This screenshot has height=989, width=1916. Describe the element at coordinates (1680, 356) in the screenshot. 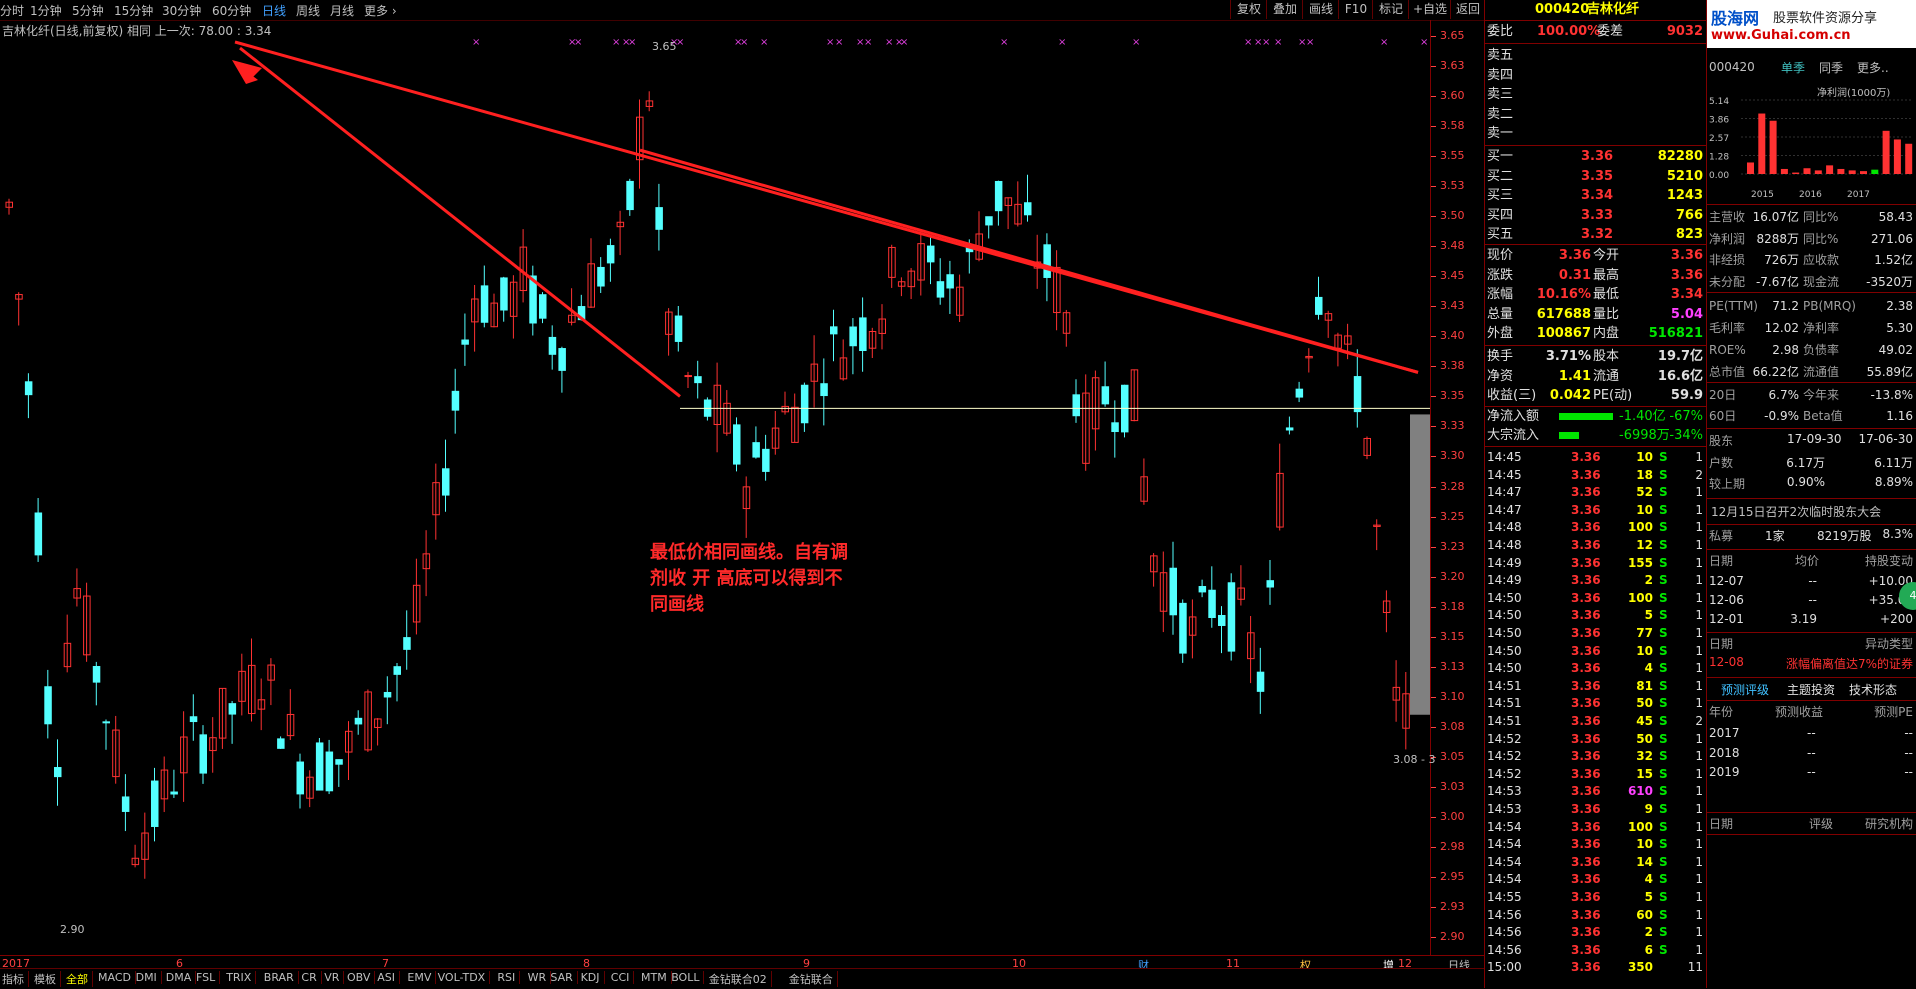

I see `stat-value-2: 19.7亿` at that location.